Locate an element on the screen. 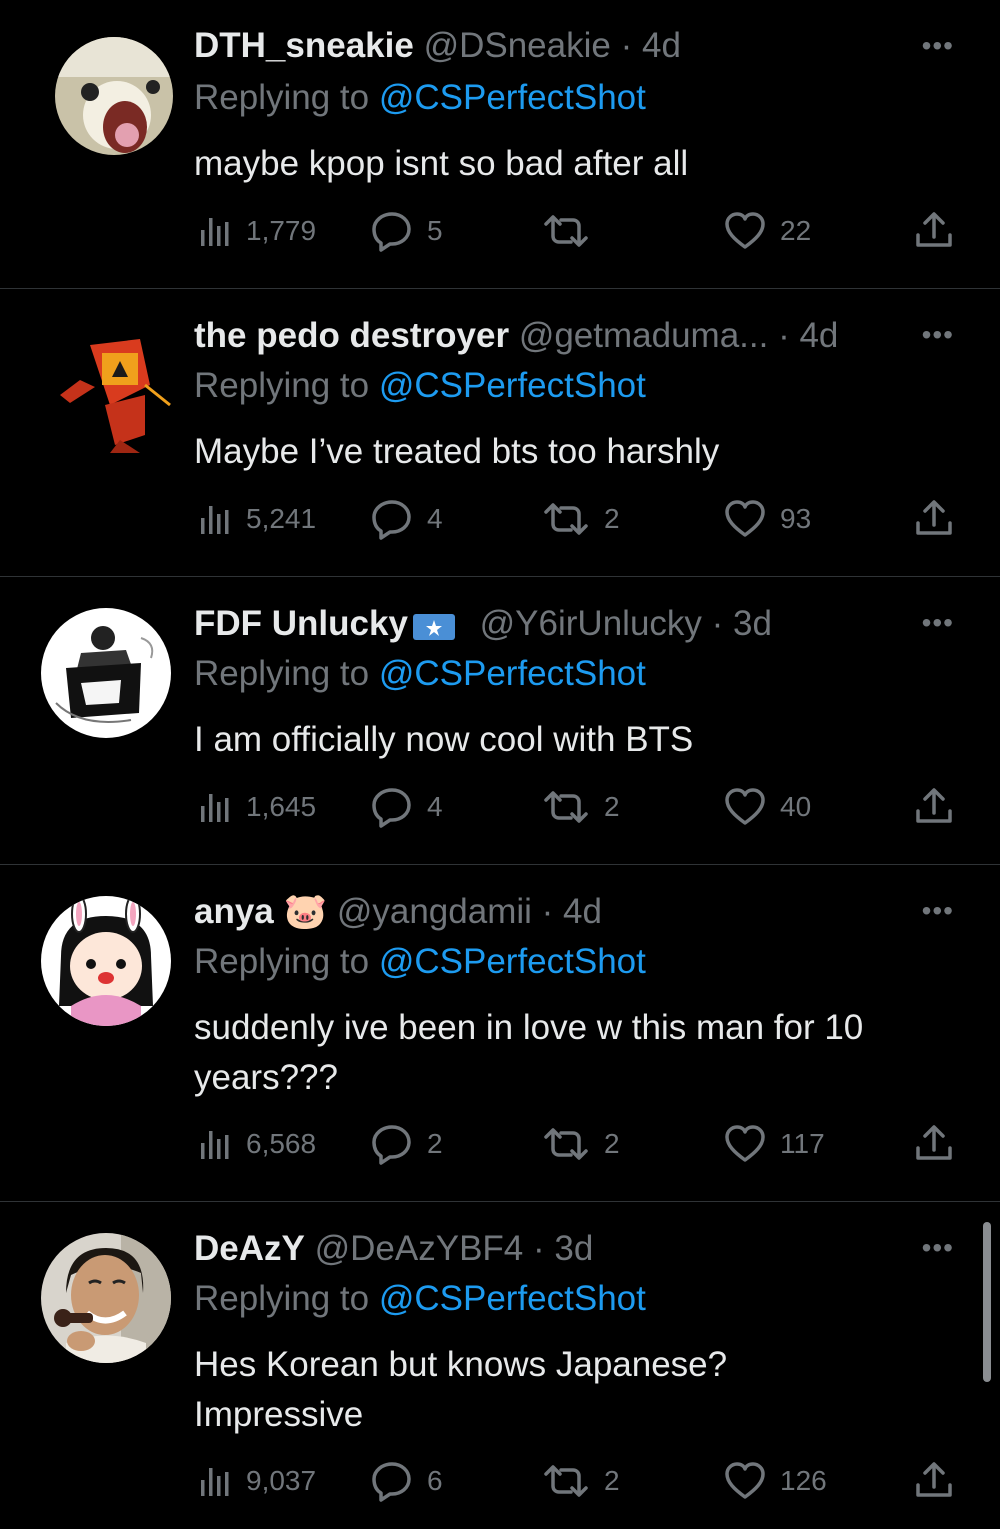 The width and height of the screenshot is (1000, 1529). like-button: 117 is located at coordinates (774, 1144).